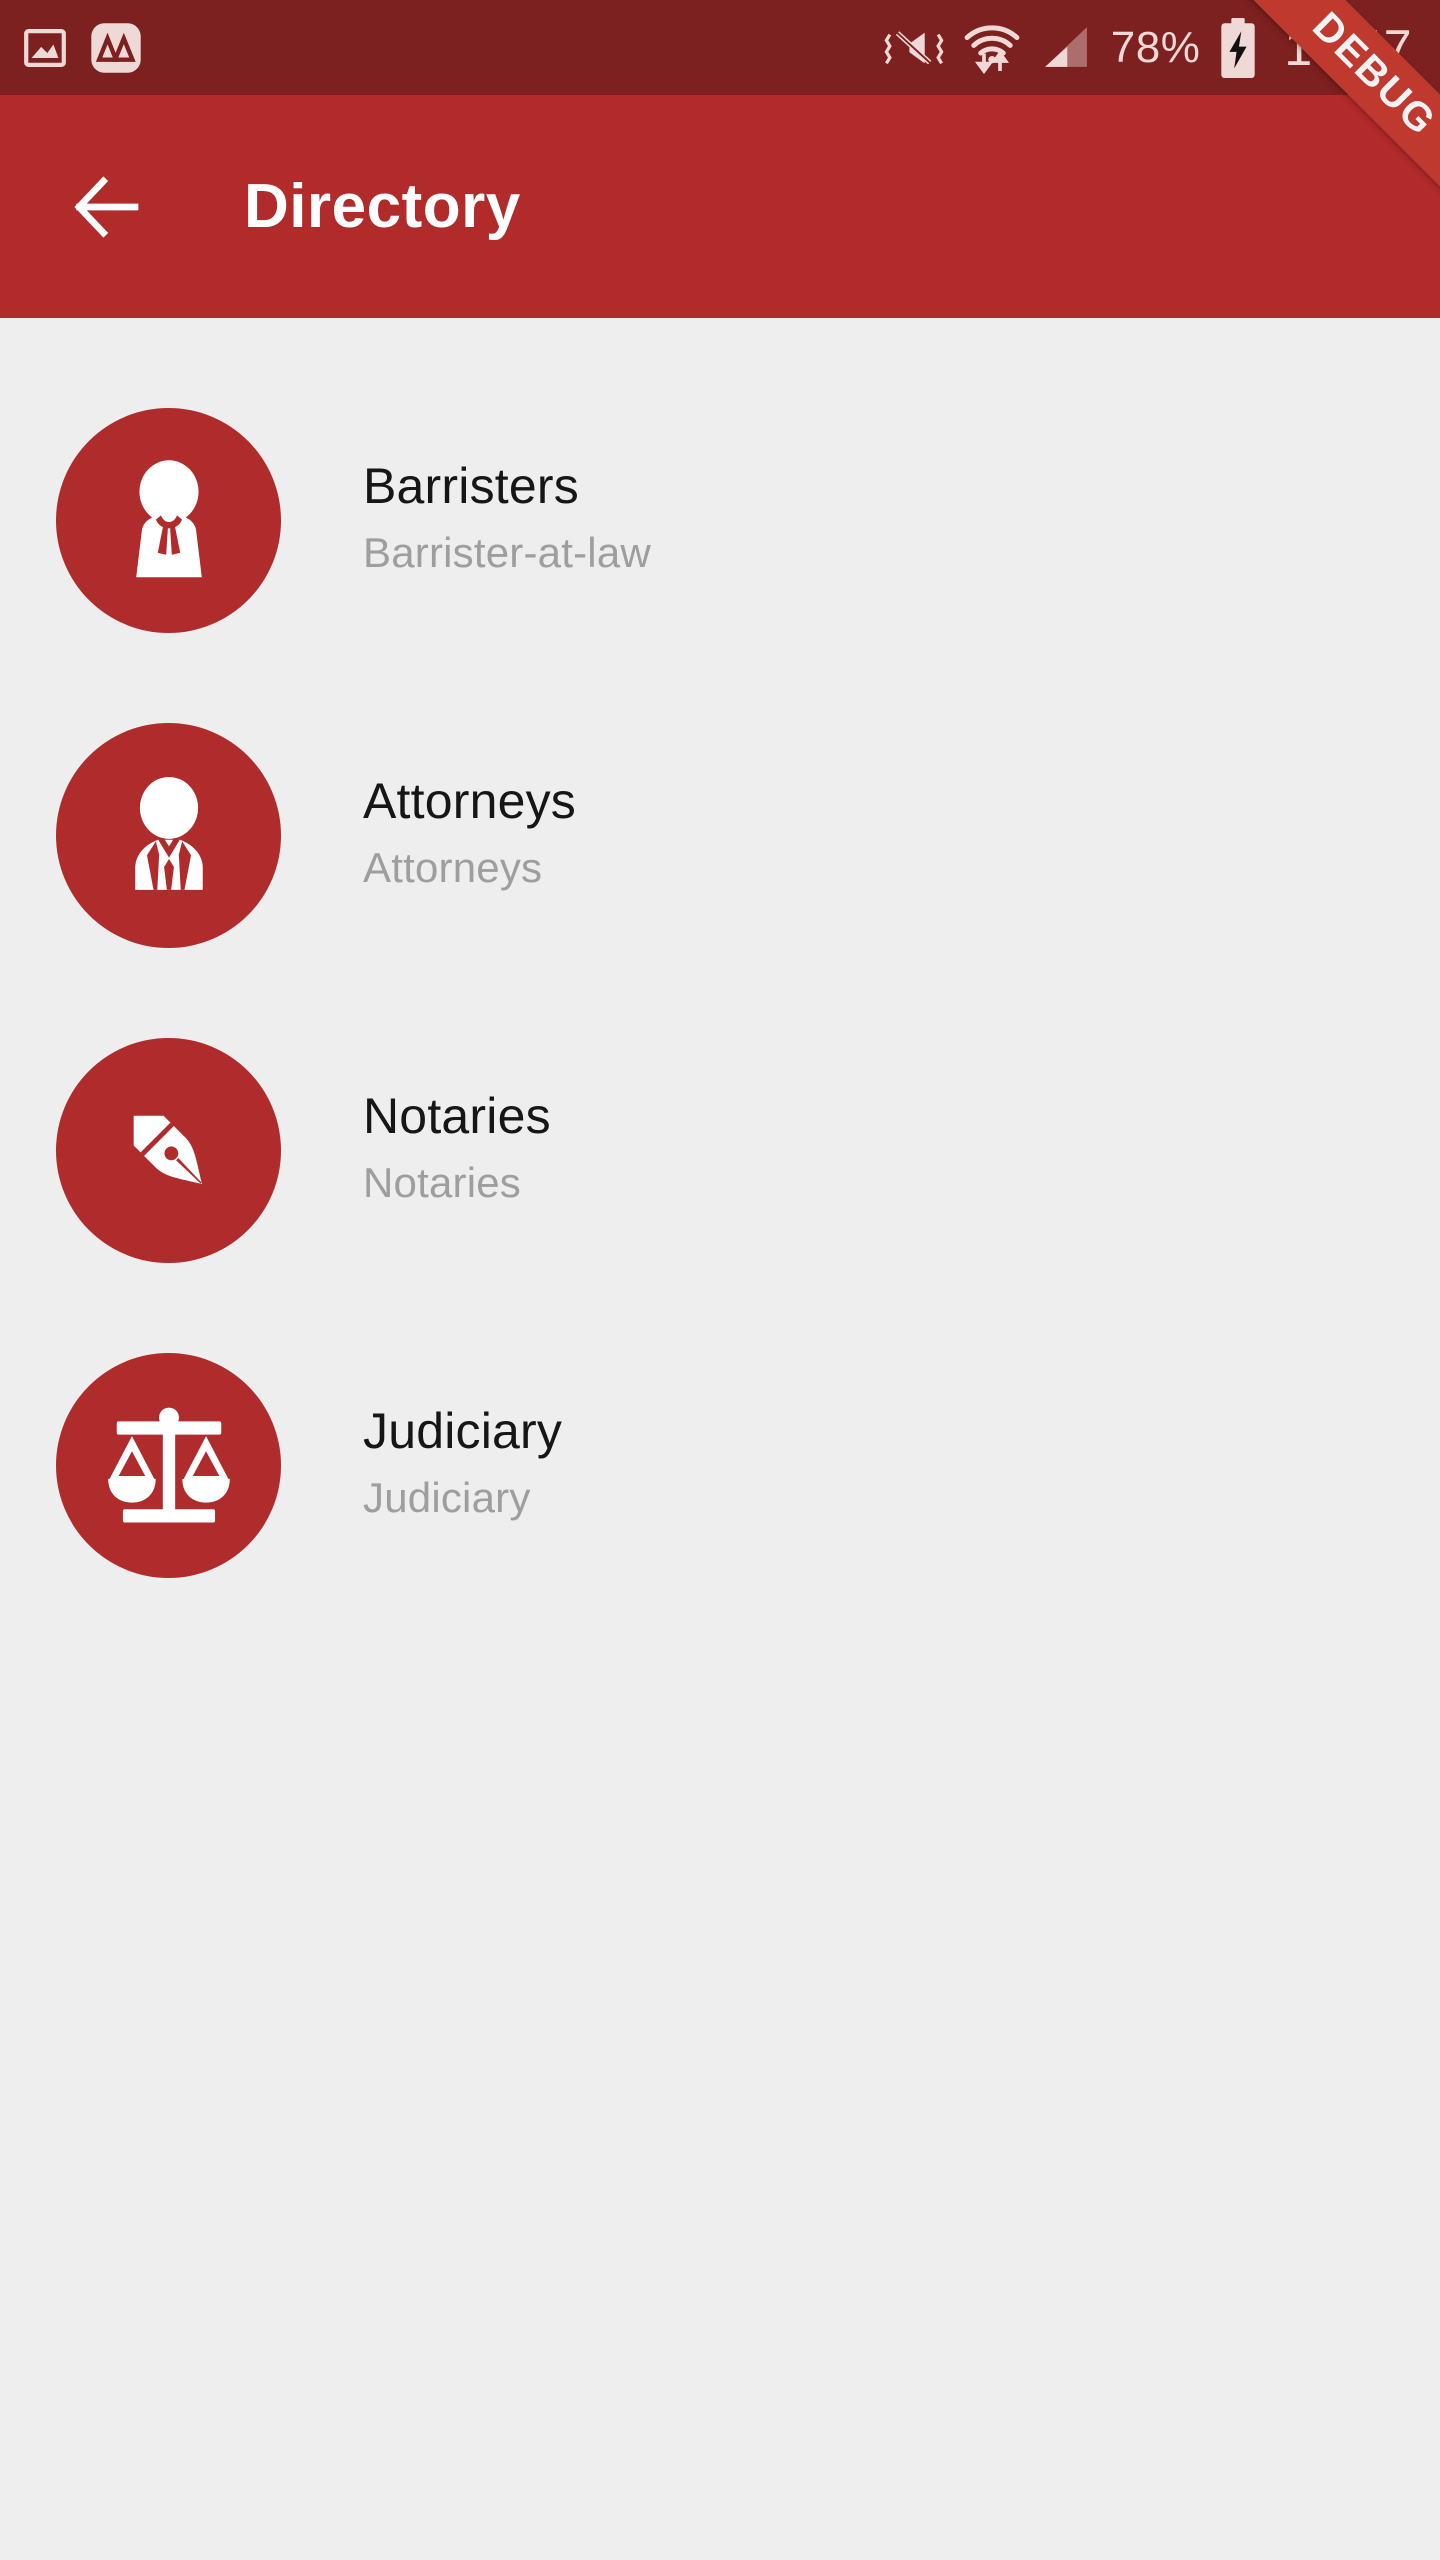 This screenshot has width=1440, height=2560. I want to click on list-item-subtitle: Notaries, so click(442, 1182).